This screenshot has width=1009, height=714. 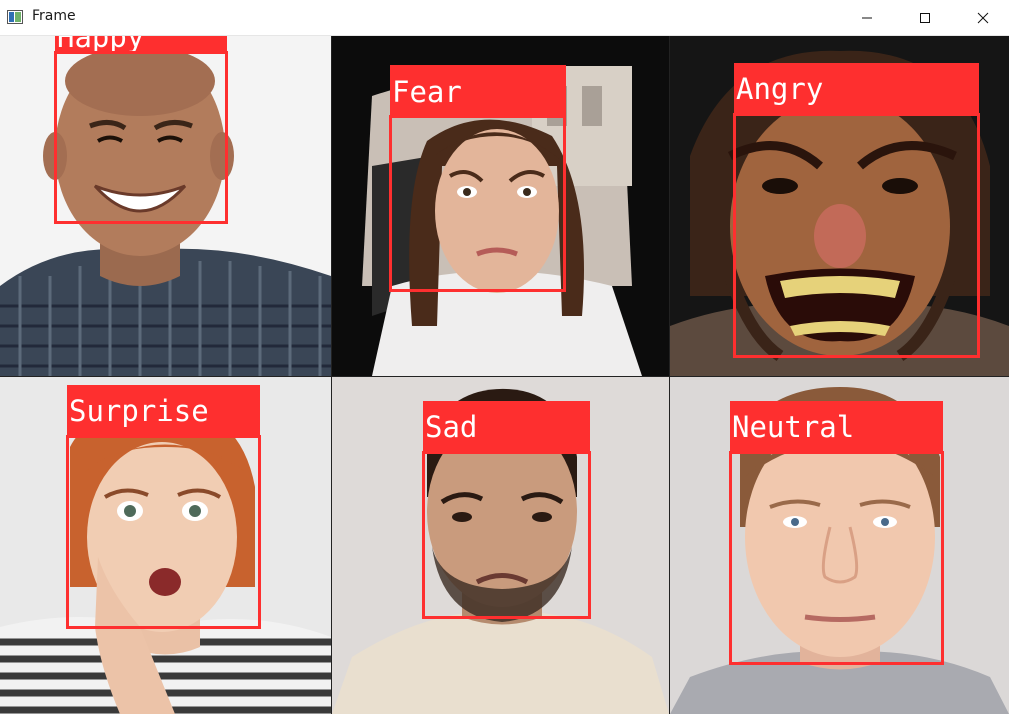 I want to click on maximize-button, so click(x=925, y=17).